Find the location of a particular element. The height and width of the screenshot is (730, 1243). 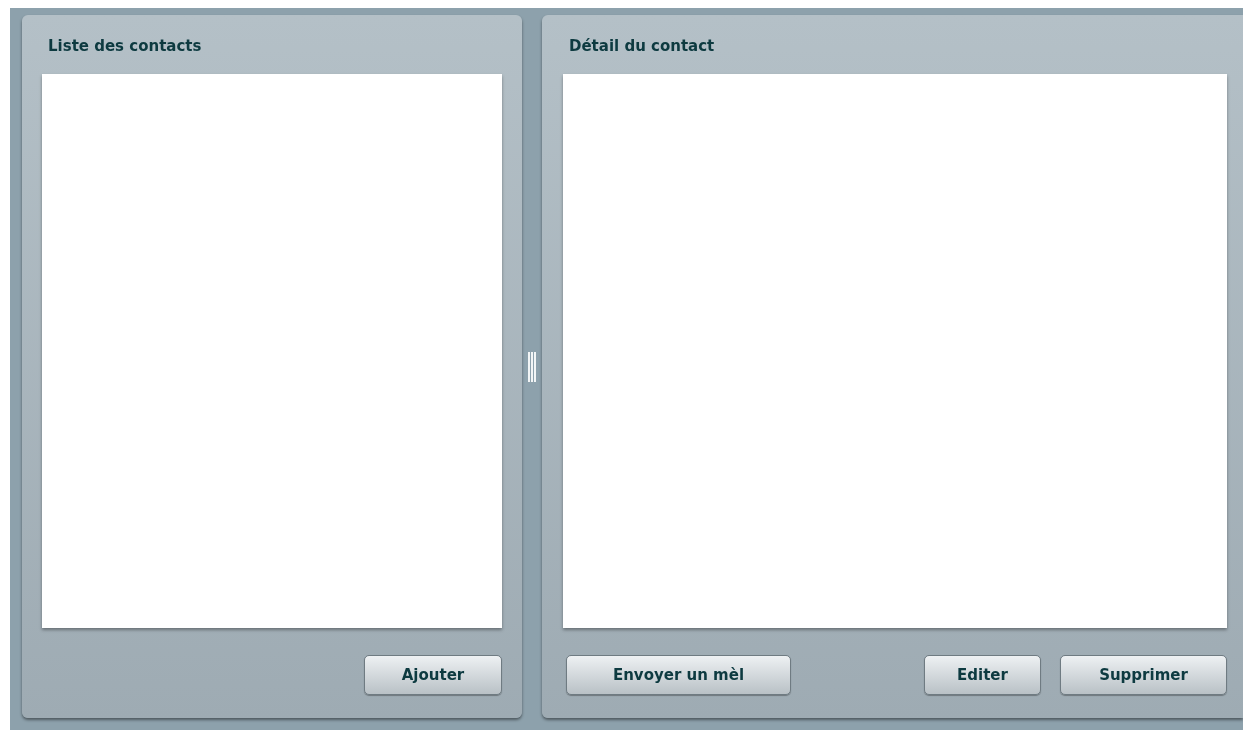

panel-title: Détail du contact is located at coordinates (642, 46).